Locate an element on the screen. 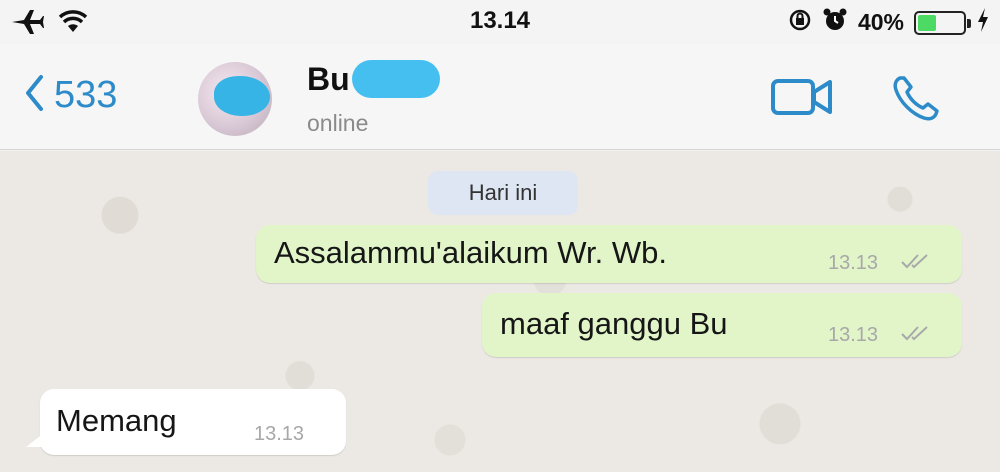  message-text: Assalammu'alaikum Wr. Wb. is located at coordinates (470, 252).